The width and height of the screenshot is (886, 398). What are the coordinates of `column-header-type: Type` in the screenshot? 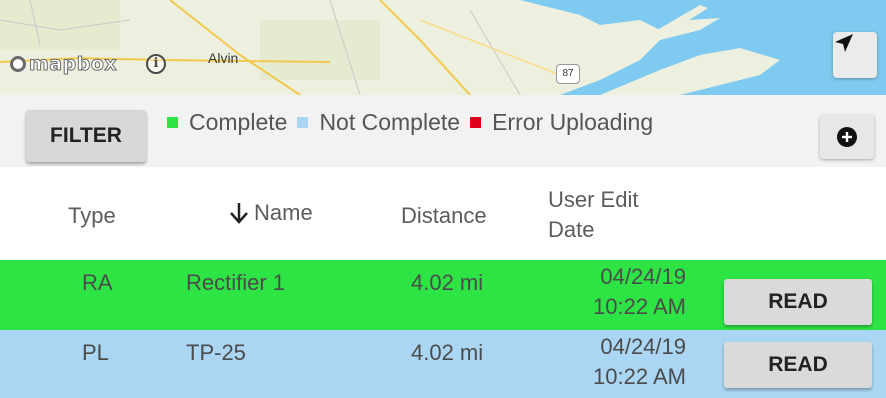 It's located at (92, 216).